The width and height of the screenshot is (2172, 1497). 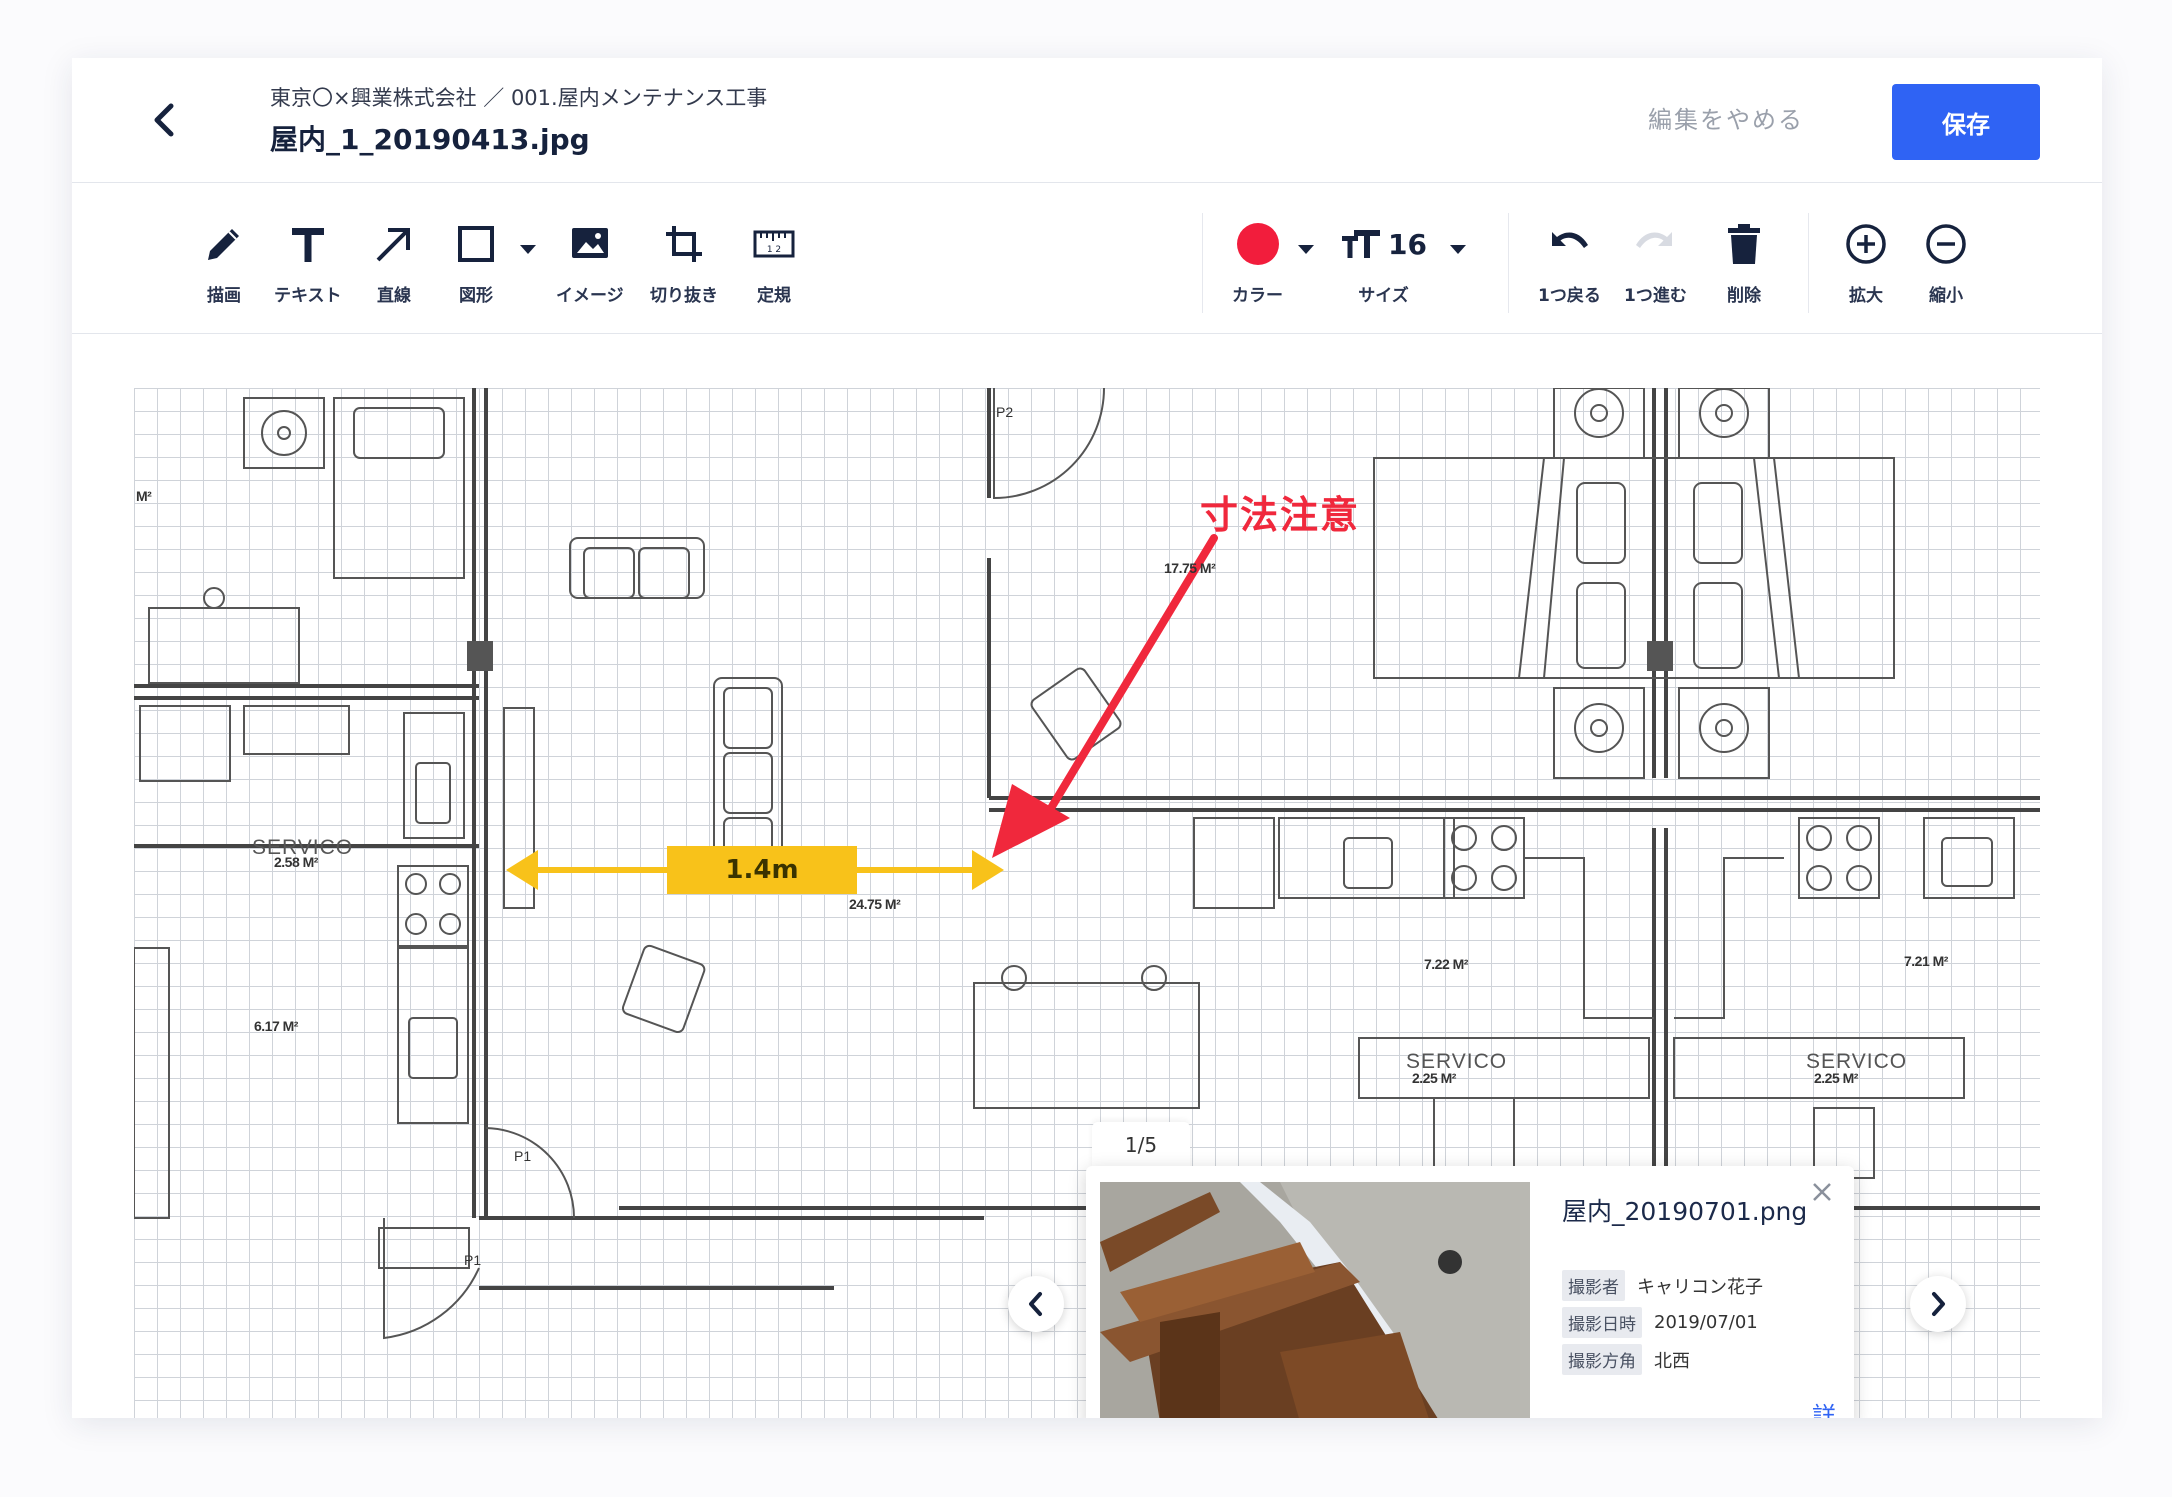 I want to click on delete-button: 削除, so click(x=1744, y=262).